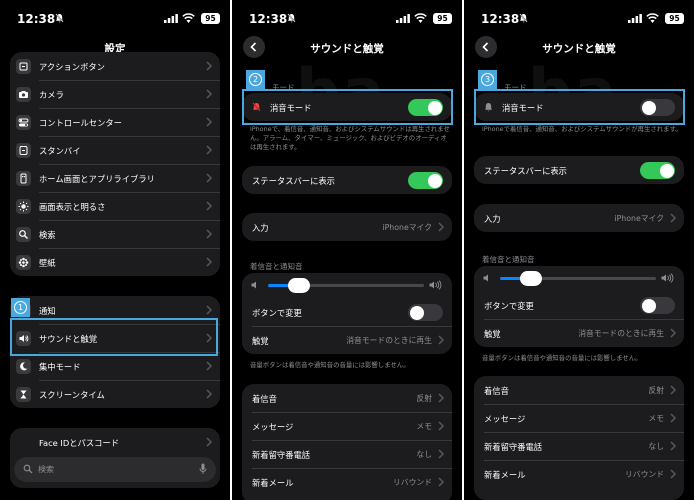 The width and height of the screenshot is (694, 500). What do you see at coordinates (203, 469) in the screenshot?
I see `microphone-icon` at bounding box center [203, 469].